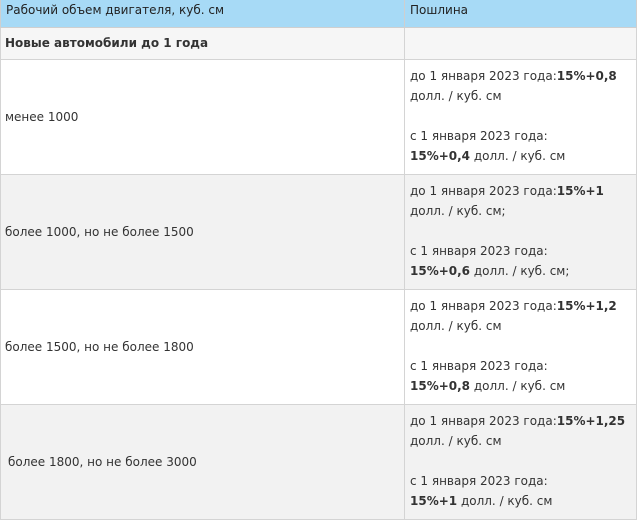 This screenshot has width=639, height=520. I want to click on engine-volume-cell: менее 1000, so click(202, 116).